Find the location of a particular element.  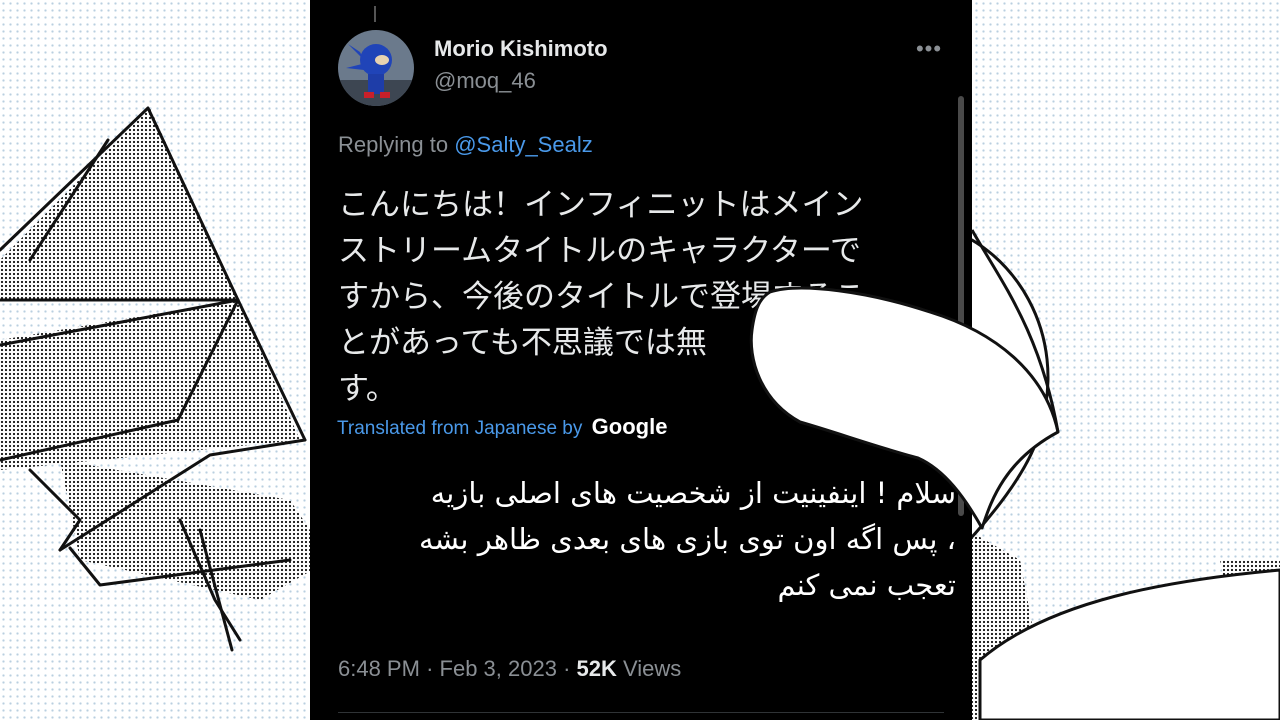

tweet-date: Feb 3, 2023 is located at coordinates (498, 668).